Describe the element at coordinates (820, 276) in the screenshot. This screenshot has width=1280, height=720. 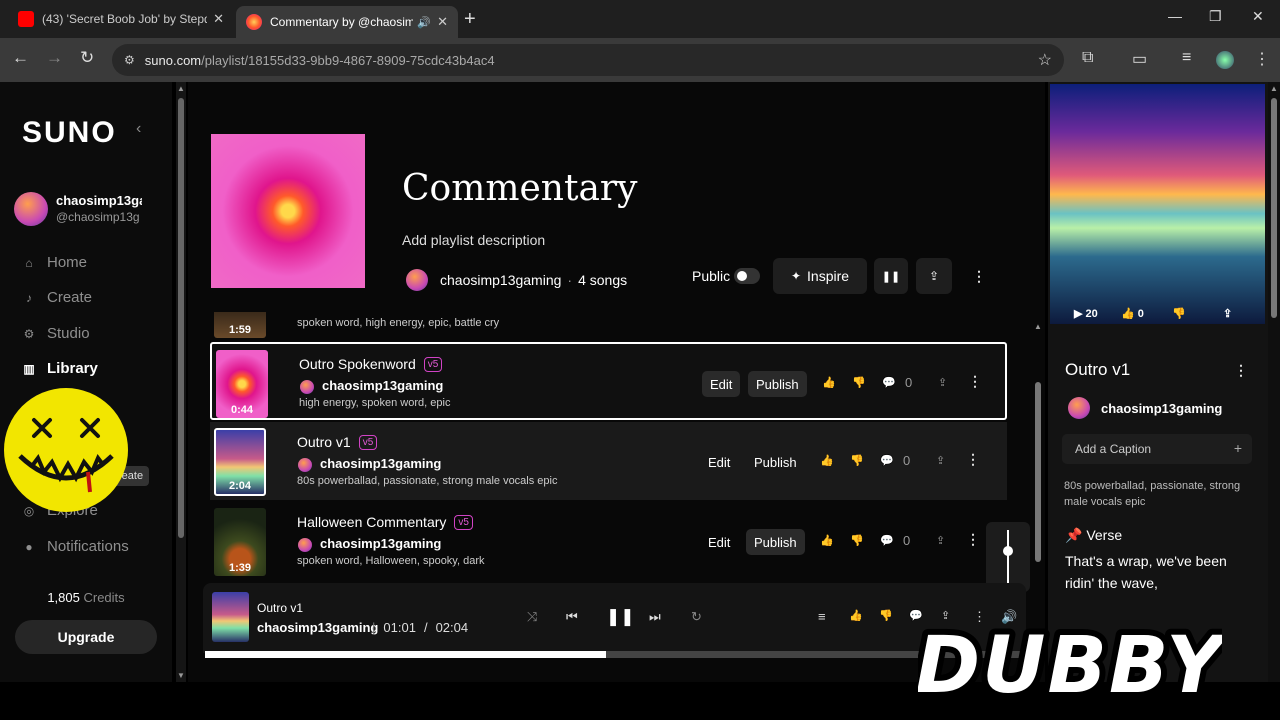
I see `inspire-button: ✦ Inspire` at that location.